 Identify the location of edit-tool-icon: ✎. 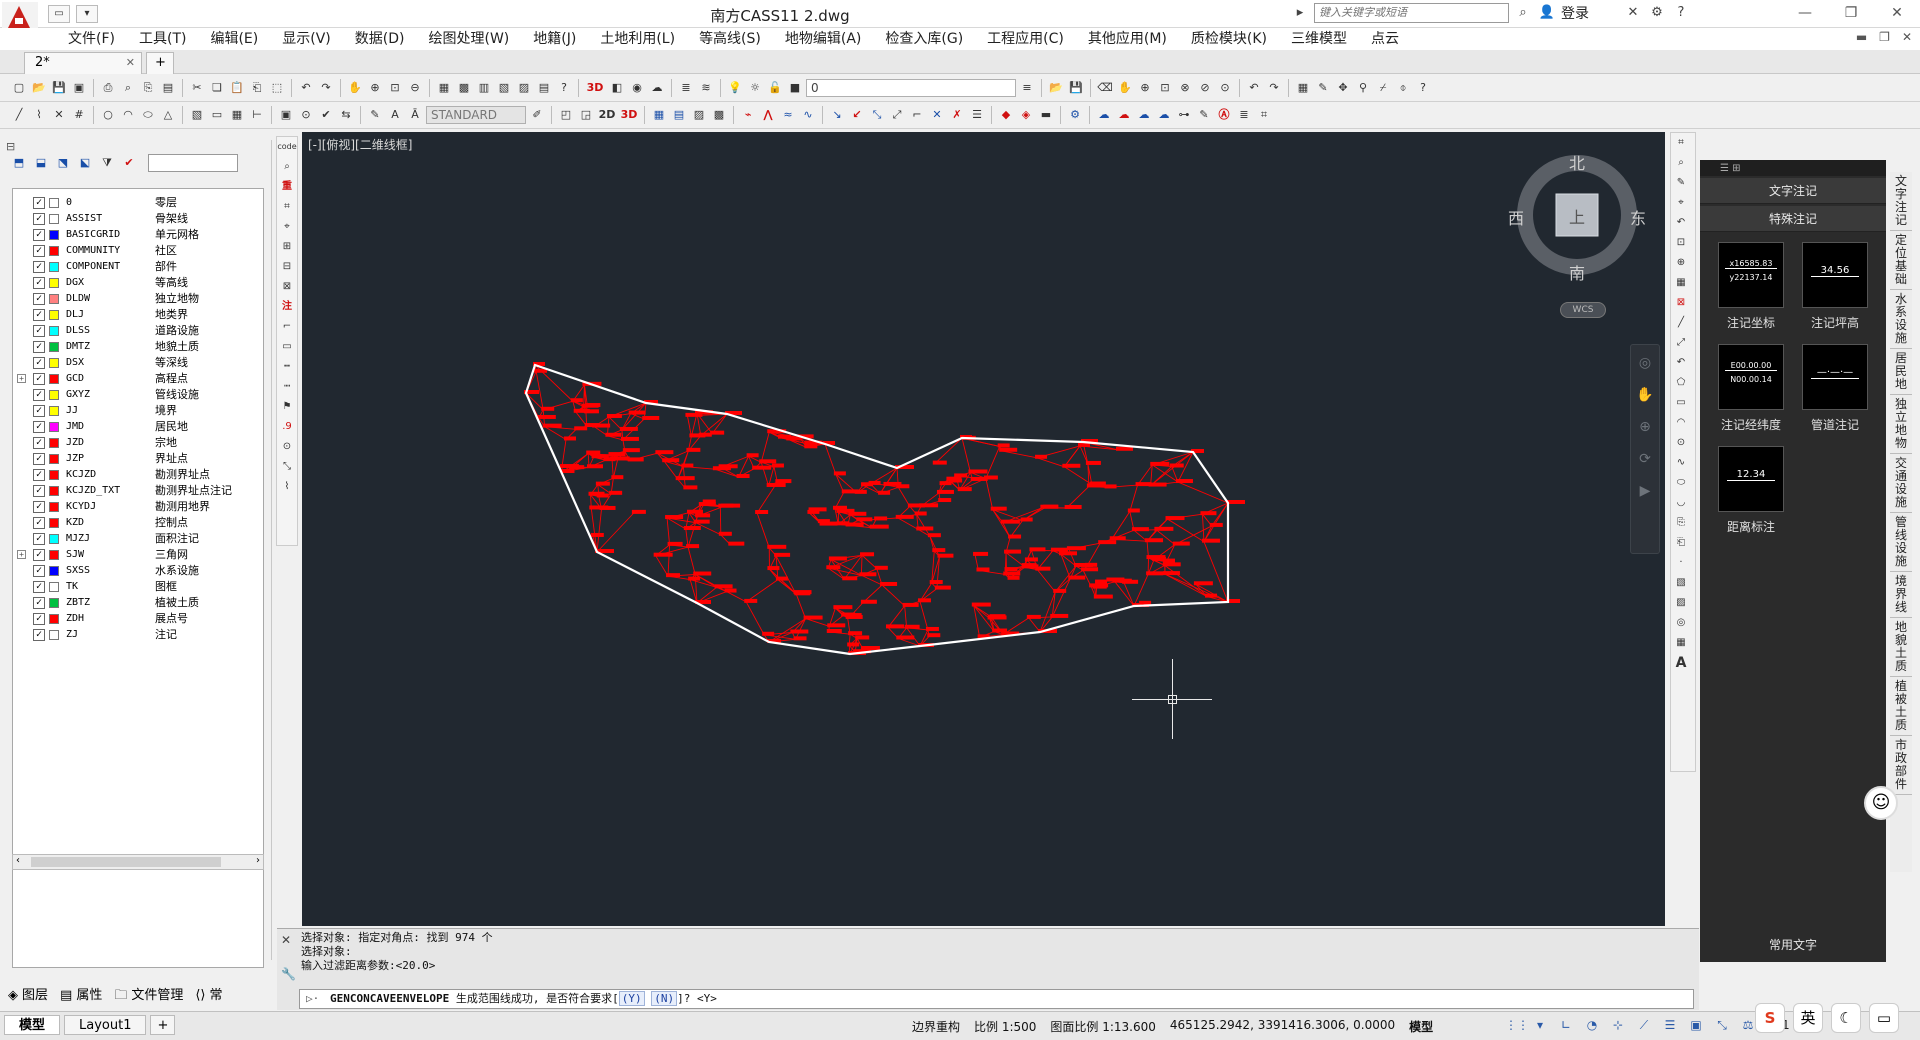
(1204, 115).